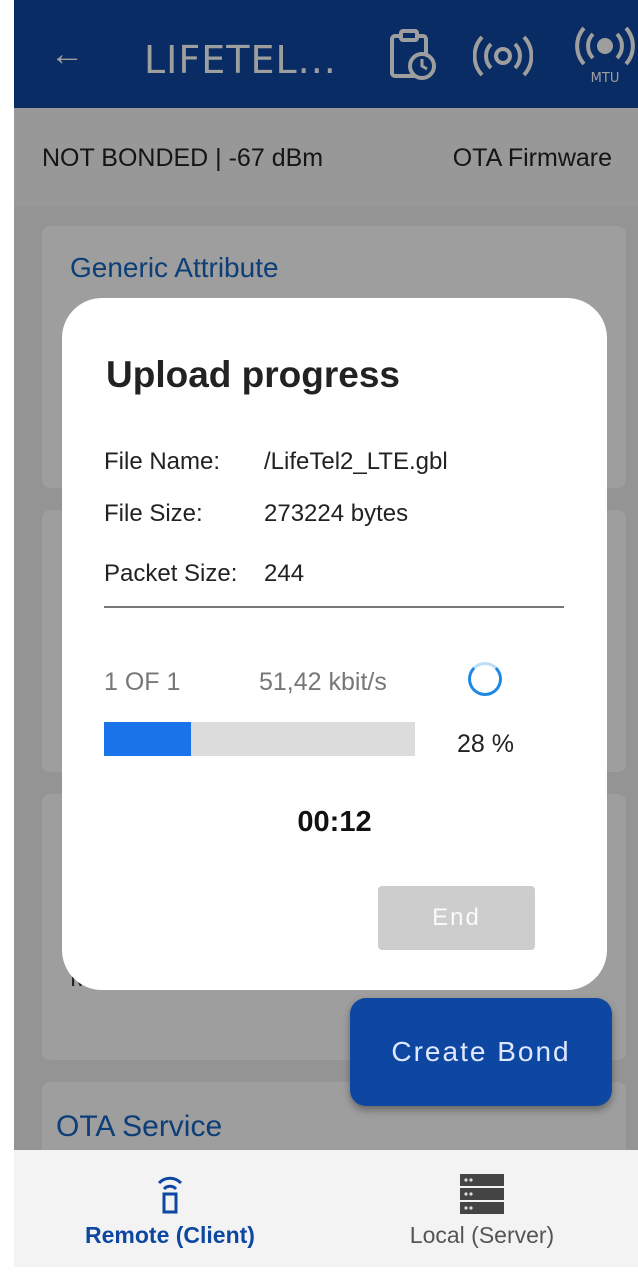 This screenshot has width=638, height=1275. Describe the element at coordinates (336, 513) in the screenshot. I see `file-size-value: 273224 bytes` at that location.